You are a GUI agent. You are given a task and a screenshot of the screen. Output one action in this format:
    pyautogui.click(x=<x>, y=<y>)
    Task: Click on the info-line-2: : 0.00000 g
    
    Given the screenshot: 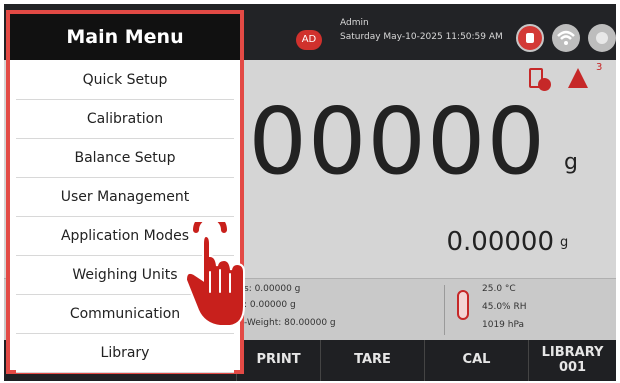 What is the action you would take?
    pyautogui.click(x=270, y=305)
    